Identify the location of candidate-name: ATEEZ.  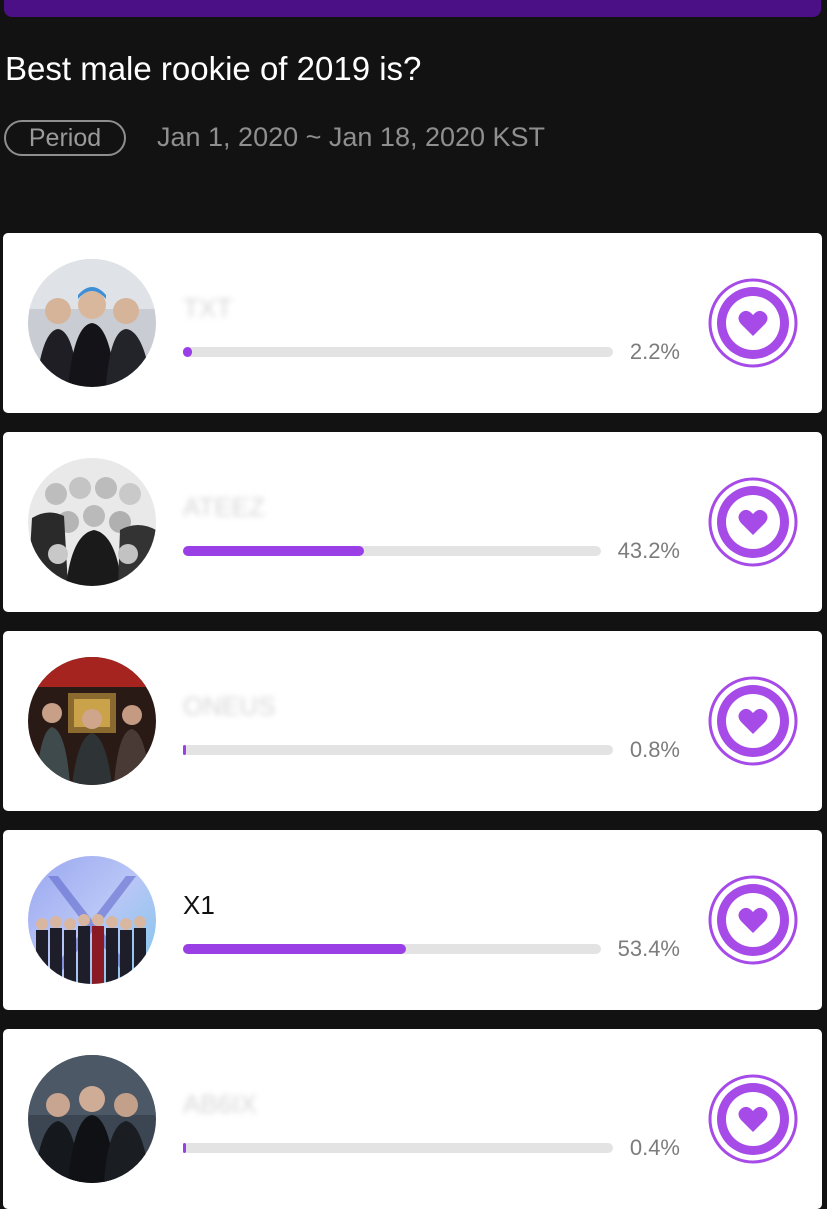
(224, 507).